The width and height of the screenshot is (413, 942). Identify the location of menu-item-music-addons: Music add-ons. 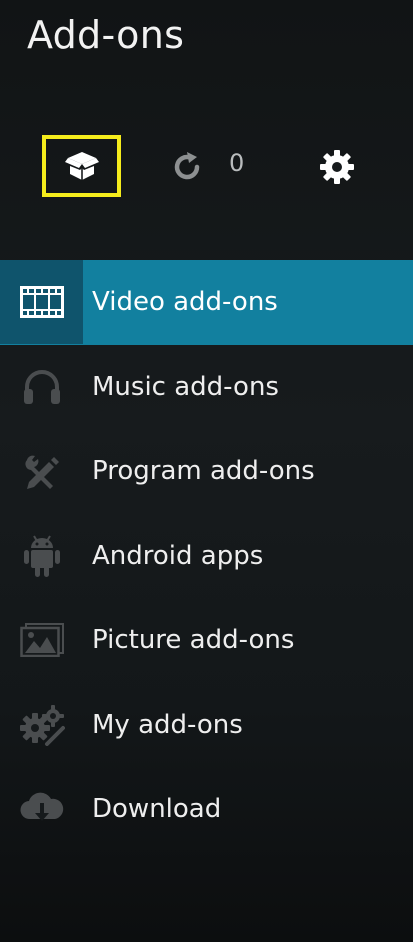
(206, 387).